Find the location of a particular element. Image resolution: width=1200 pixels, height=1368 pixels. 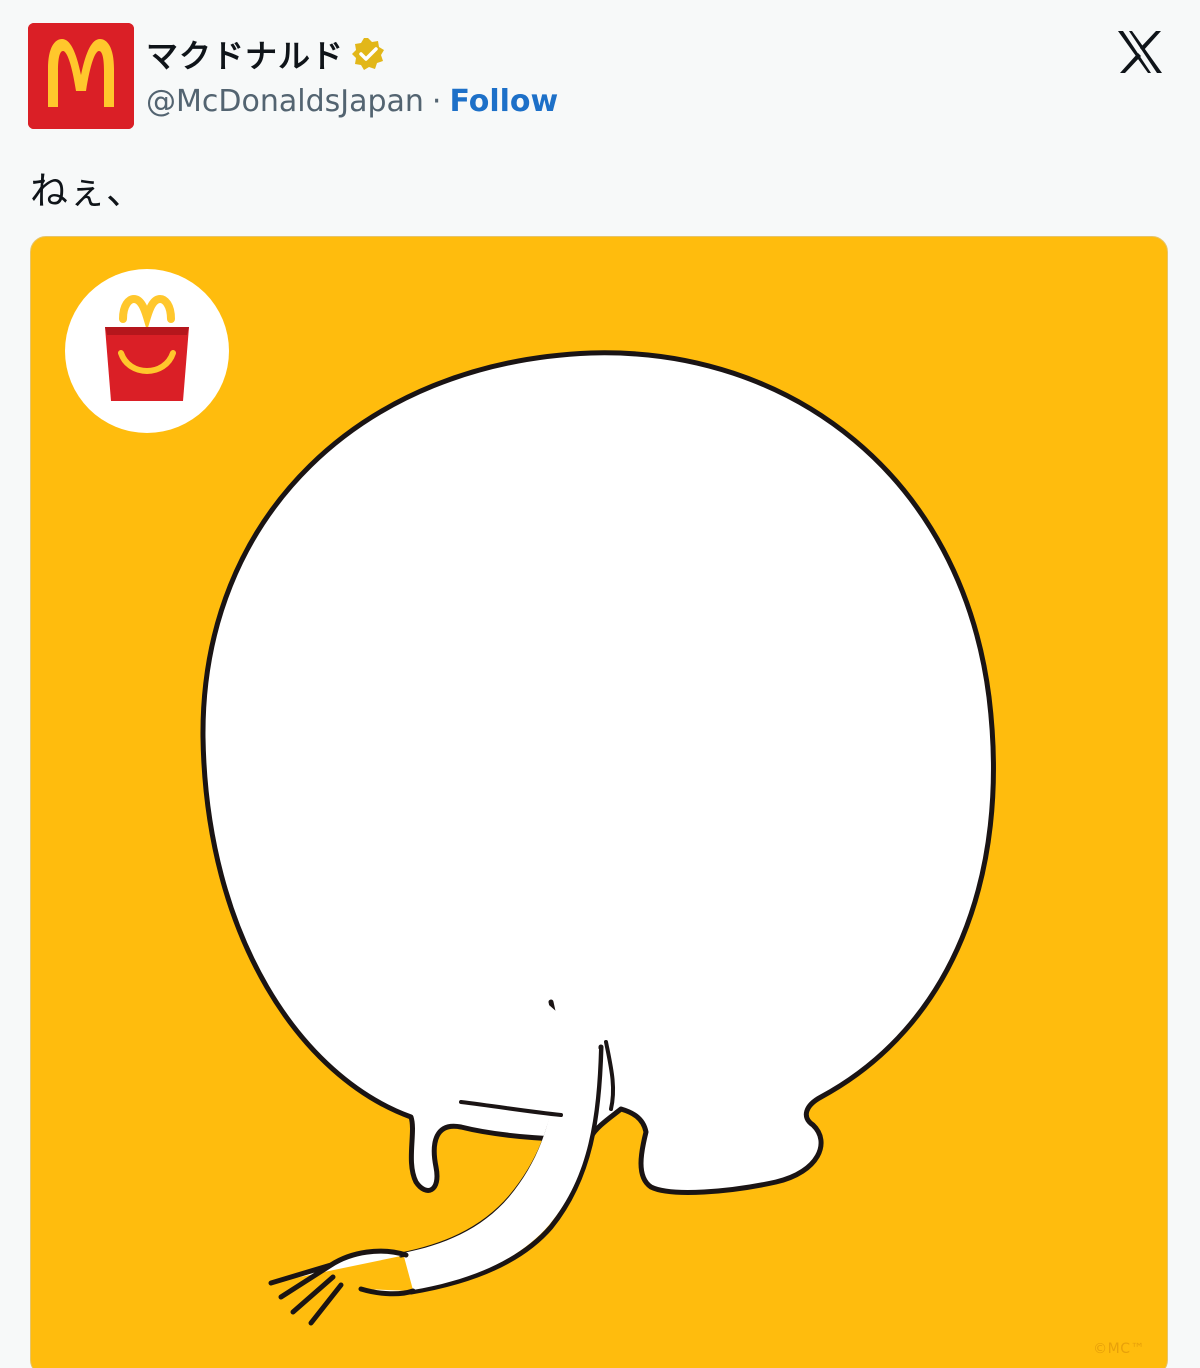

happy-meal-box-icon is located at coordinates (147, 347).